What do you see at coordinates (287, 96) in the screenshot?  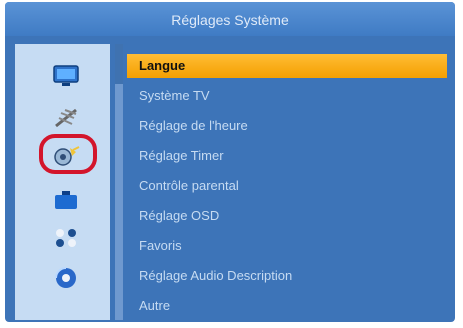 I see `menu-item-systeme-tv: Système TV` at bounding box center [287, 96].